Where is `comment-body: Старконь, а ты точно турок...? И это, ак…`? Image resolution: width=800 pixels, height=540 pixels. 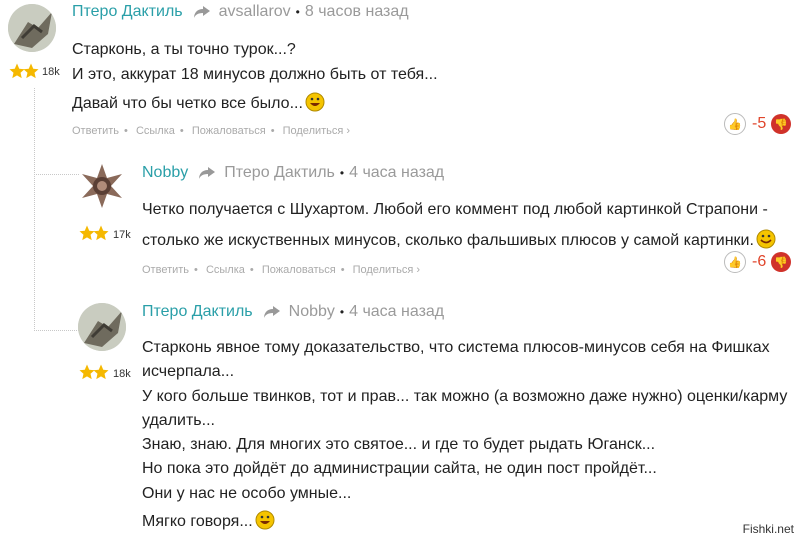
comment-body: Старконь, а ты точно турок...? И это, ак… is located at coordinates (255, 76).